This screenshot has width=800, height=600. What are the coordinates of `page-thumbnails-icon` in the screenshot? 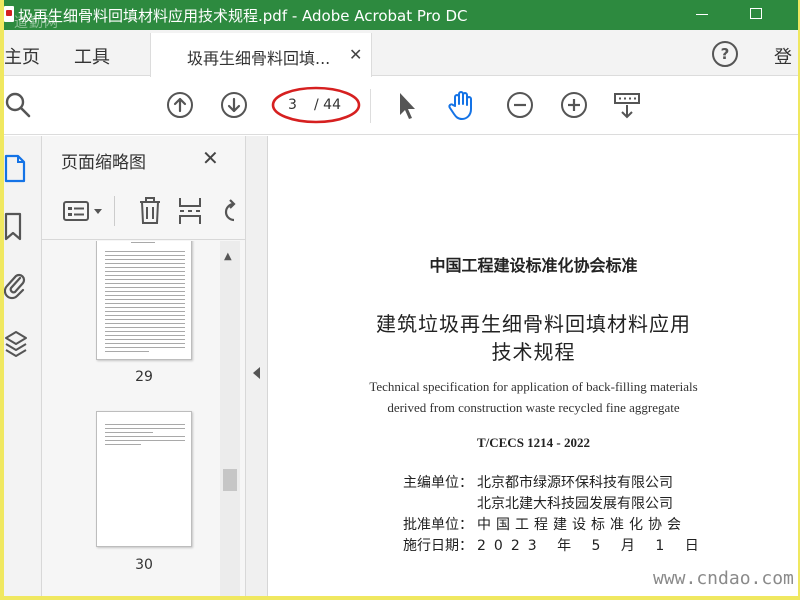 It's located at (16, 171).